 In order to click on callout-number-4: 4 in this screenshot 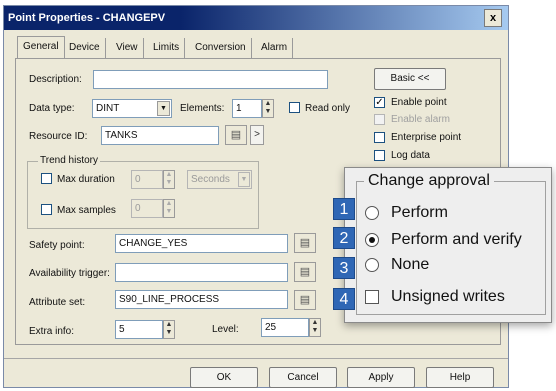, I will do `click(344, 299)`.